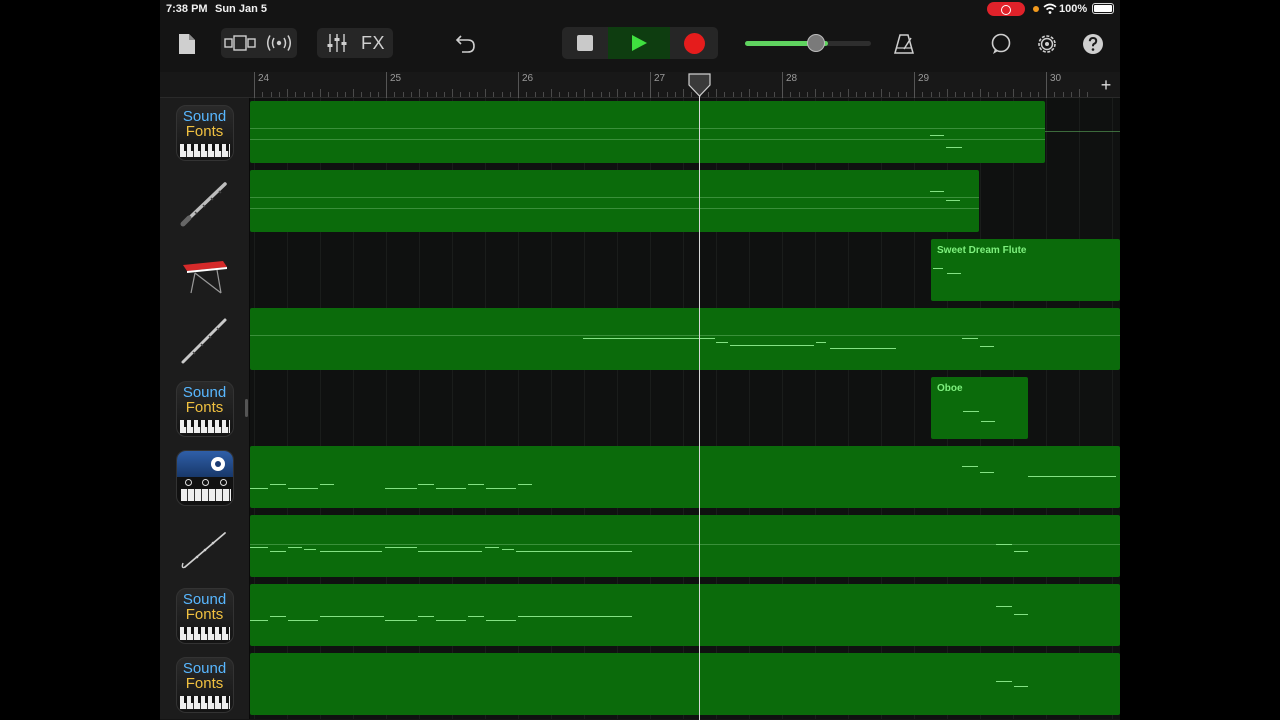  What do you see at coordinates (1047, 44) in the screenshot?
I see `settings-button` at bounding box center [1047, 44].